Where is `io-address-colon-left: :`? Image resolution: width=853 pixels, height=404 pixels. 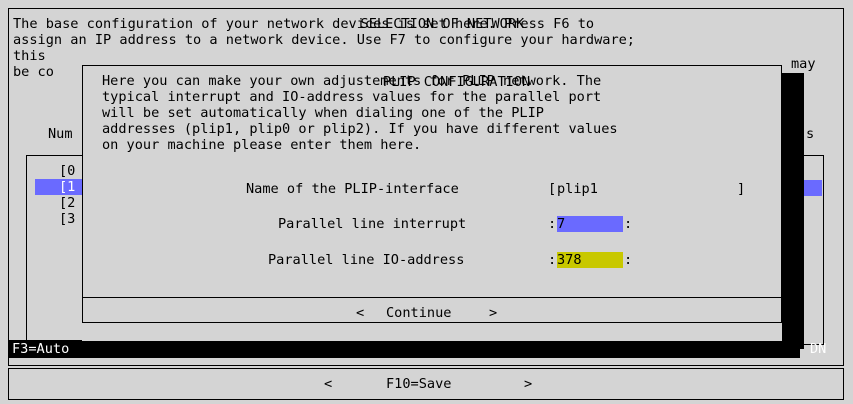
io-address-colon-left: : is located at coordinates (552, 260).